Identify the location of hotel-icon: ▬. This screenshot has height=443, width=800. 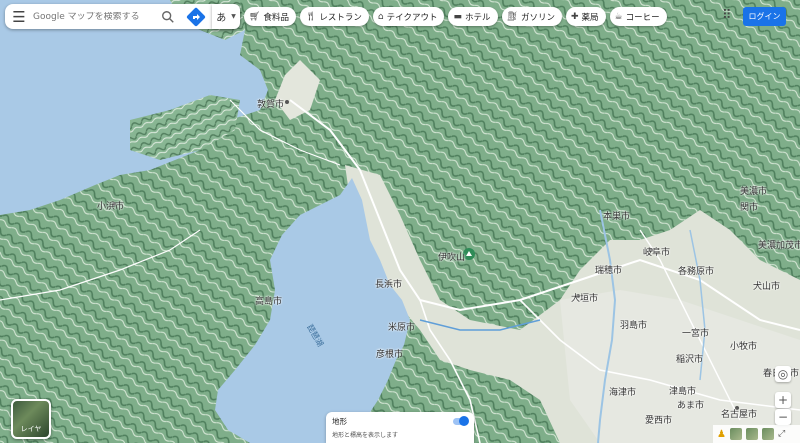
(457, 16).